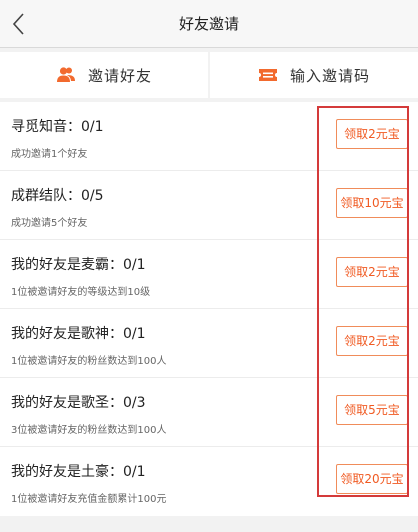  I want to click on tab-invite-friends-label: 邀请好友, so click(119, 75).